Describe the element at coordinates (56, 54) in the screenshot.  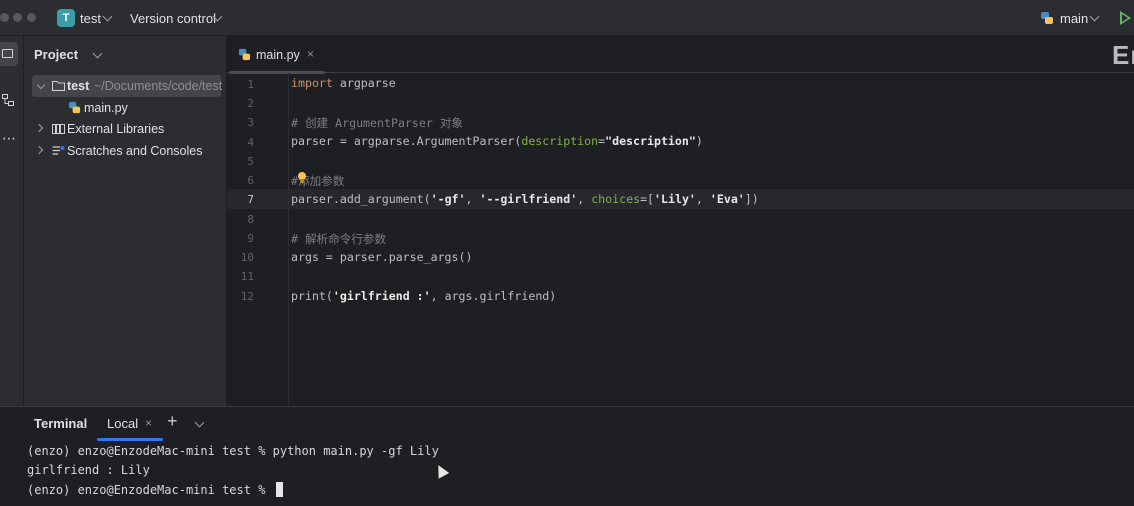
I see `project-panel-title: Project` at that location.